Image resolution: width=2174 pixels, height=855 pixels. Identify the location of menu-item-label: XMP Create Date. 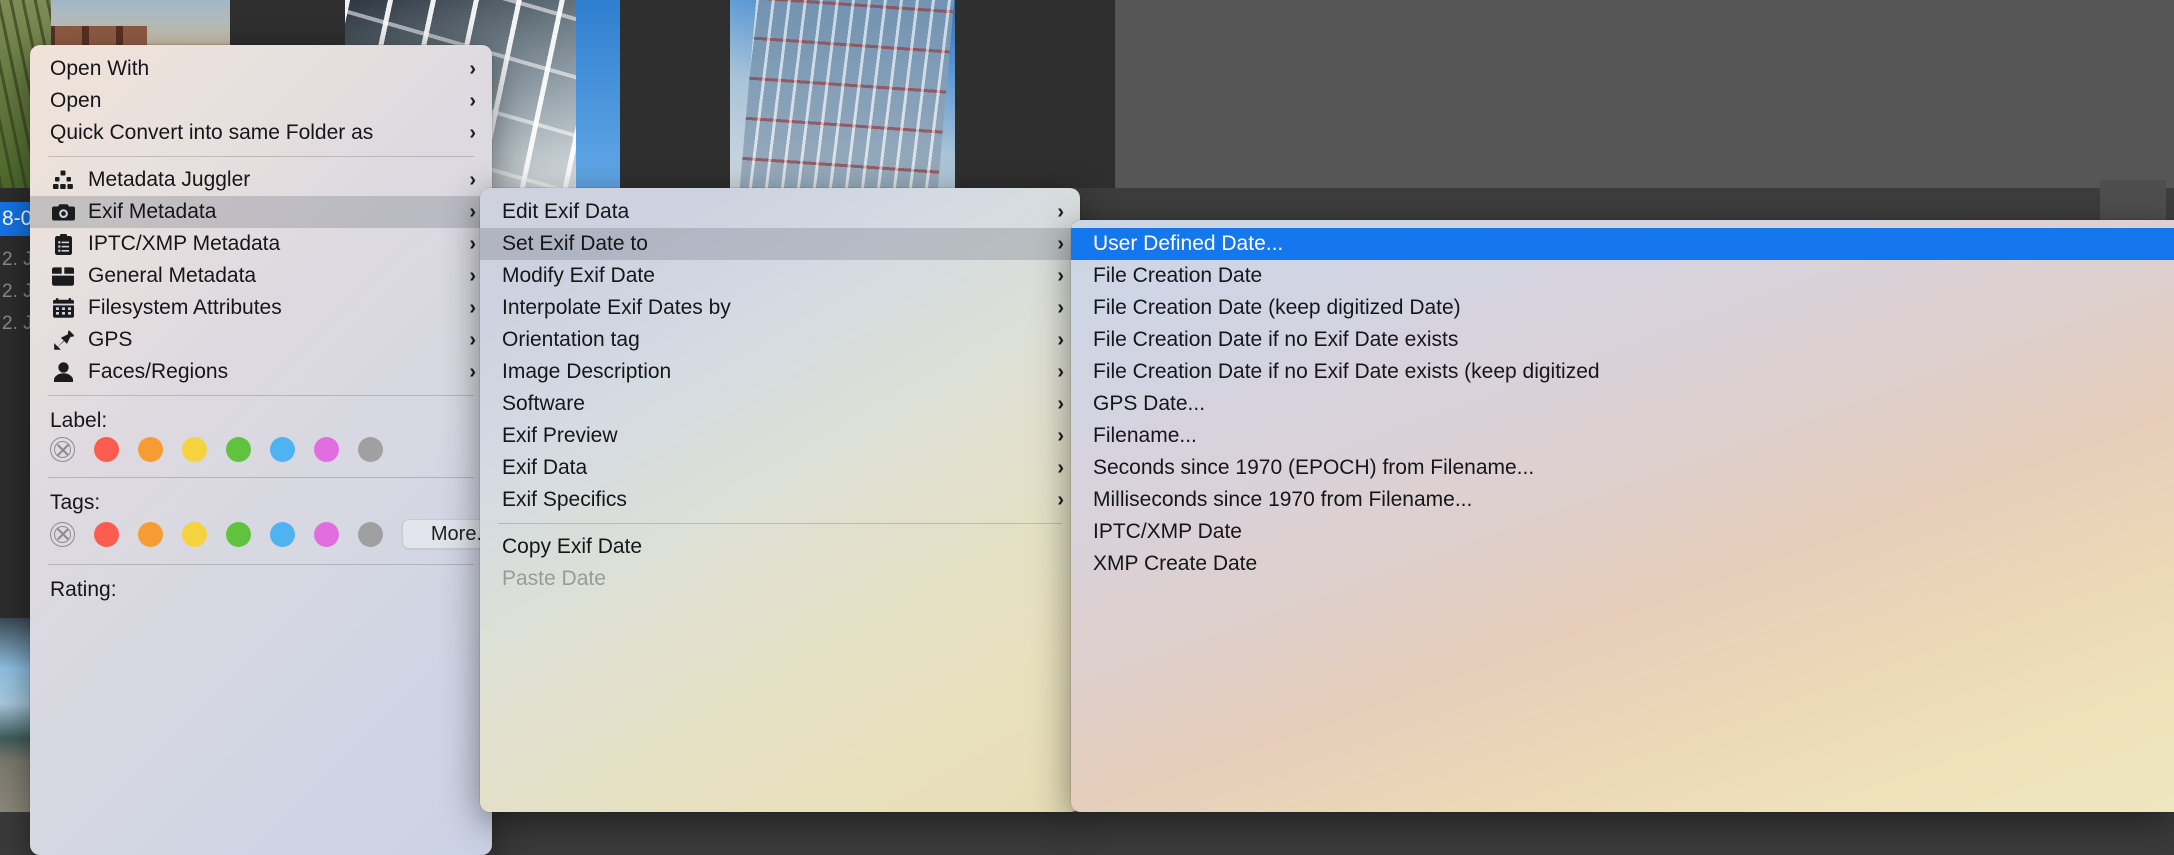
(1175, 564).